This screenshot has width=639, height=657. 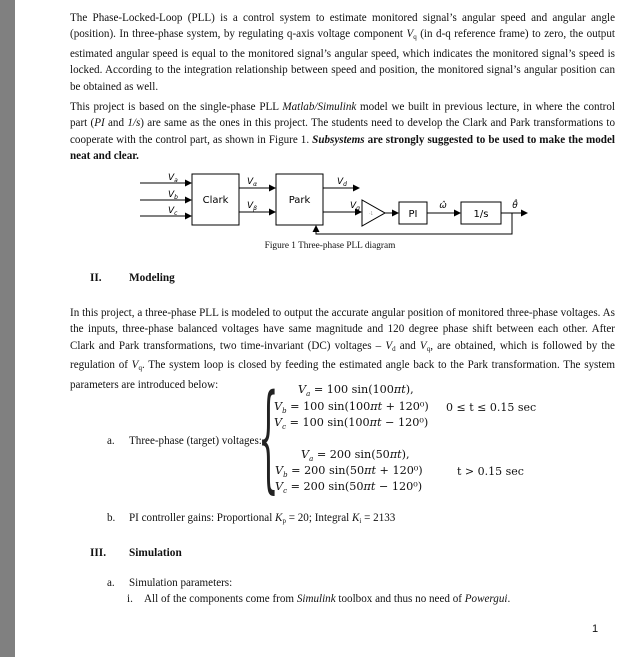 What do you see at coordinates (330, 246) in the screenshot?
I see `figure-caption: Figure 1 Three-phase PLL diagram` at bounding box center [330, 246].